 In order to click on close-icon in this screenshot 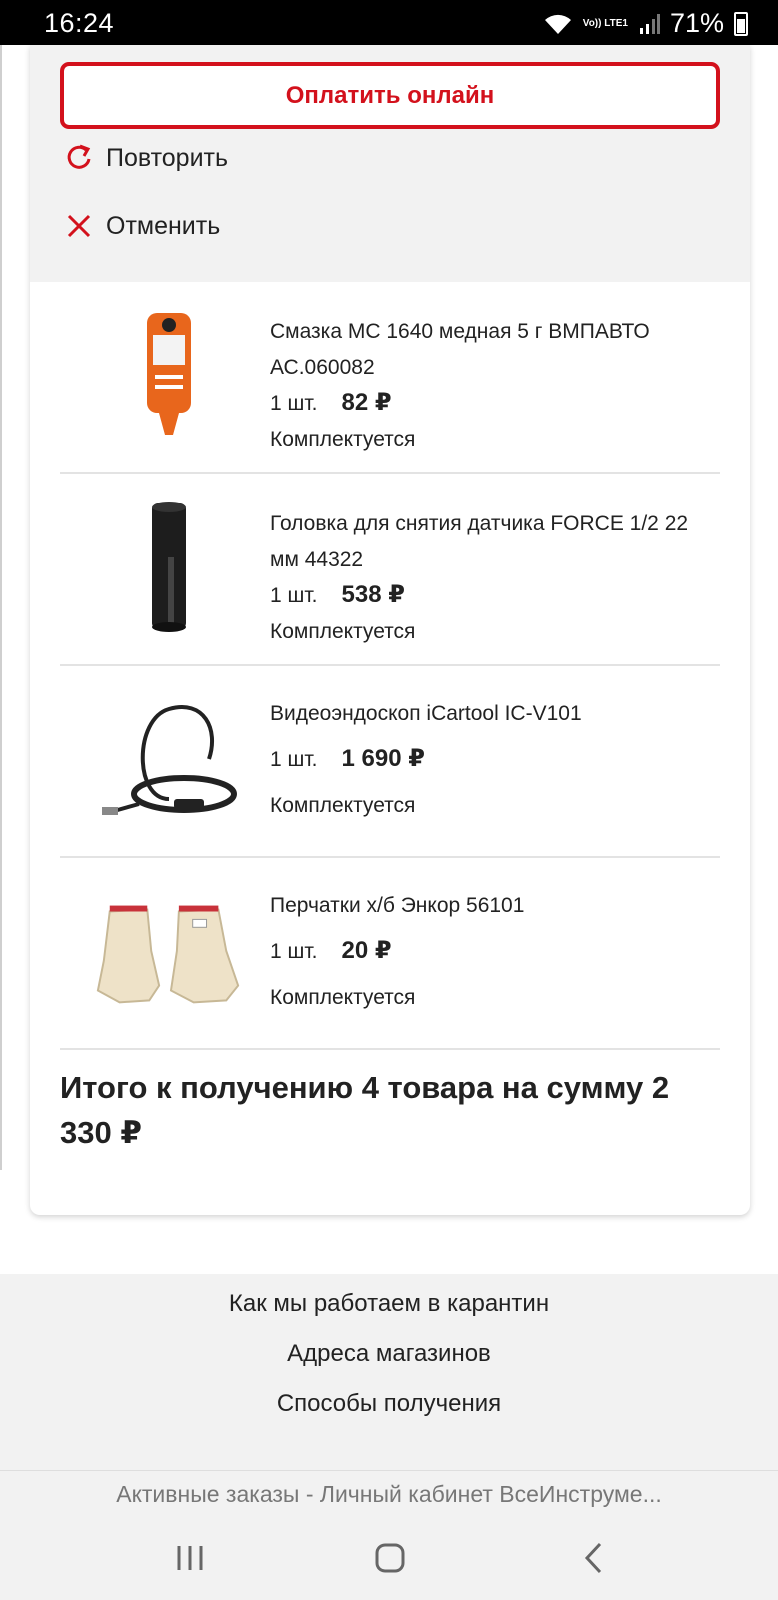, I will do `click(79, 226)`.